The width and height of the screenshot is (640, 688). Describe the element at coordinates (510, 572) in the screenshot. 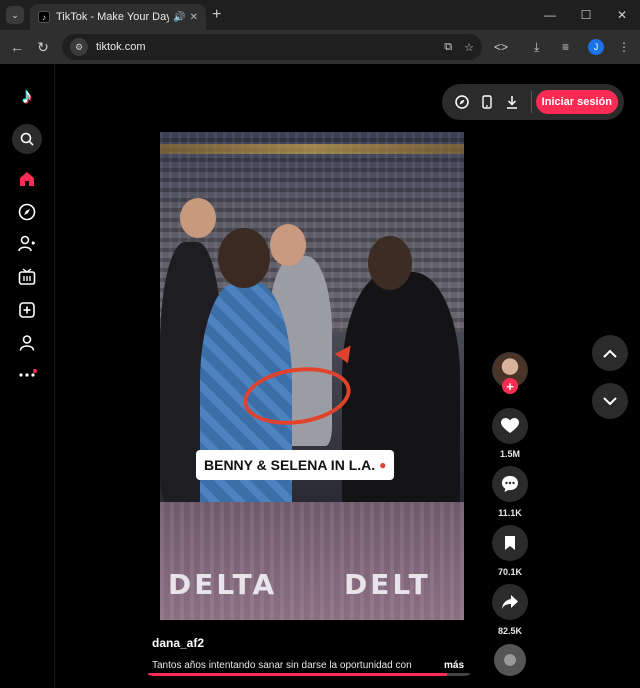

I see `save-count: 70.1K` at that location.